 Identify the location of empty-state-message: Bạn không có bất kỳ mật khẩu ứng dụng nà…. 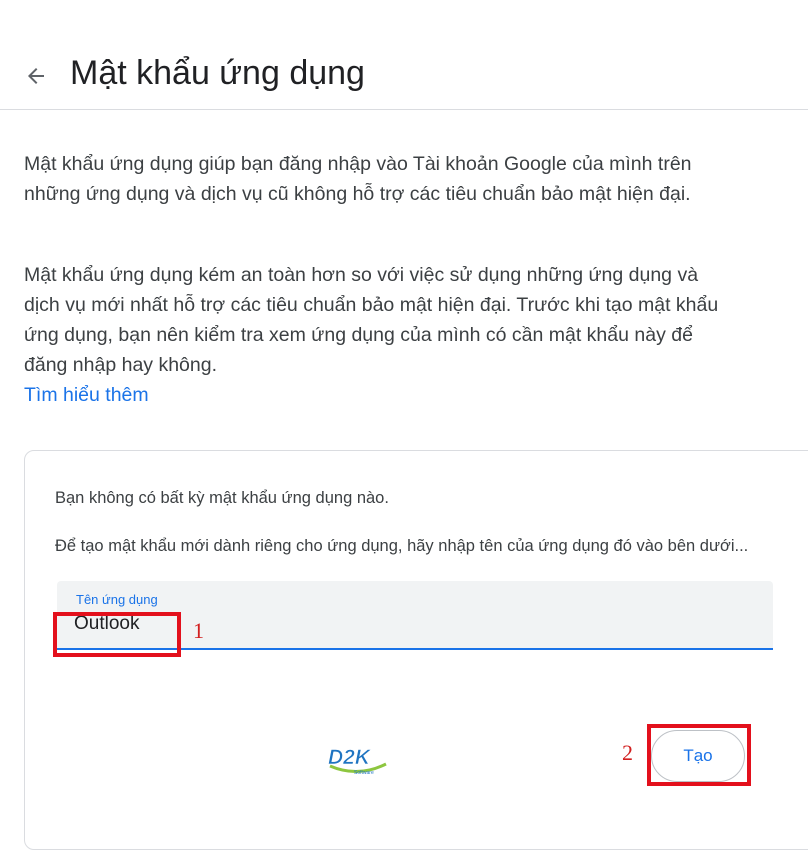
(222, 498).